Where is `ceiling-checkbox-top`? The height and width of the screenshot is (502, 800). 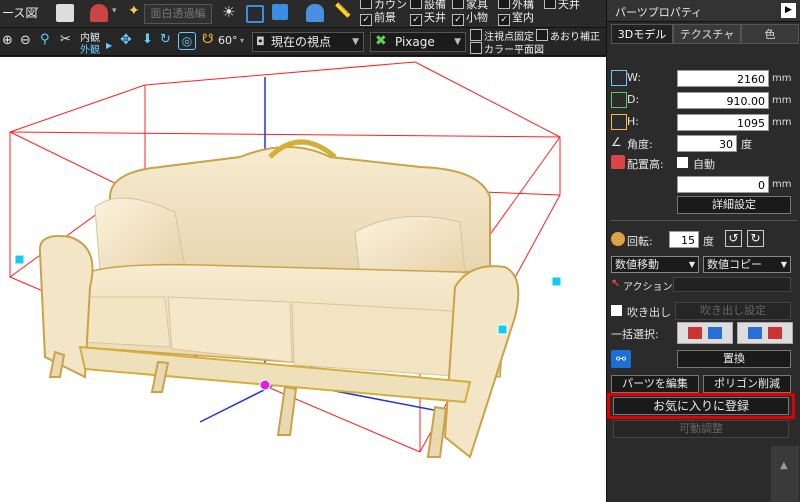 ceiling-checkbox-top is located at coordinates (550, 4).